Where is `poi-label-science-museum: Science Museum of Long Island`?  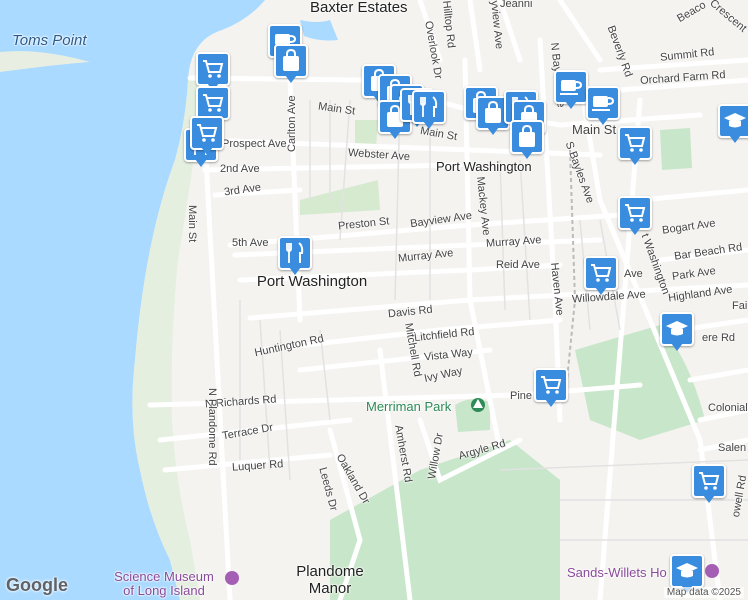 poi-label-science-museum: Science Museum of Long Island is located at coordinates (164, 584).